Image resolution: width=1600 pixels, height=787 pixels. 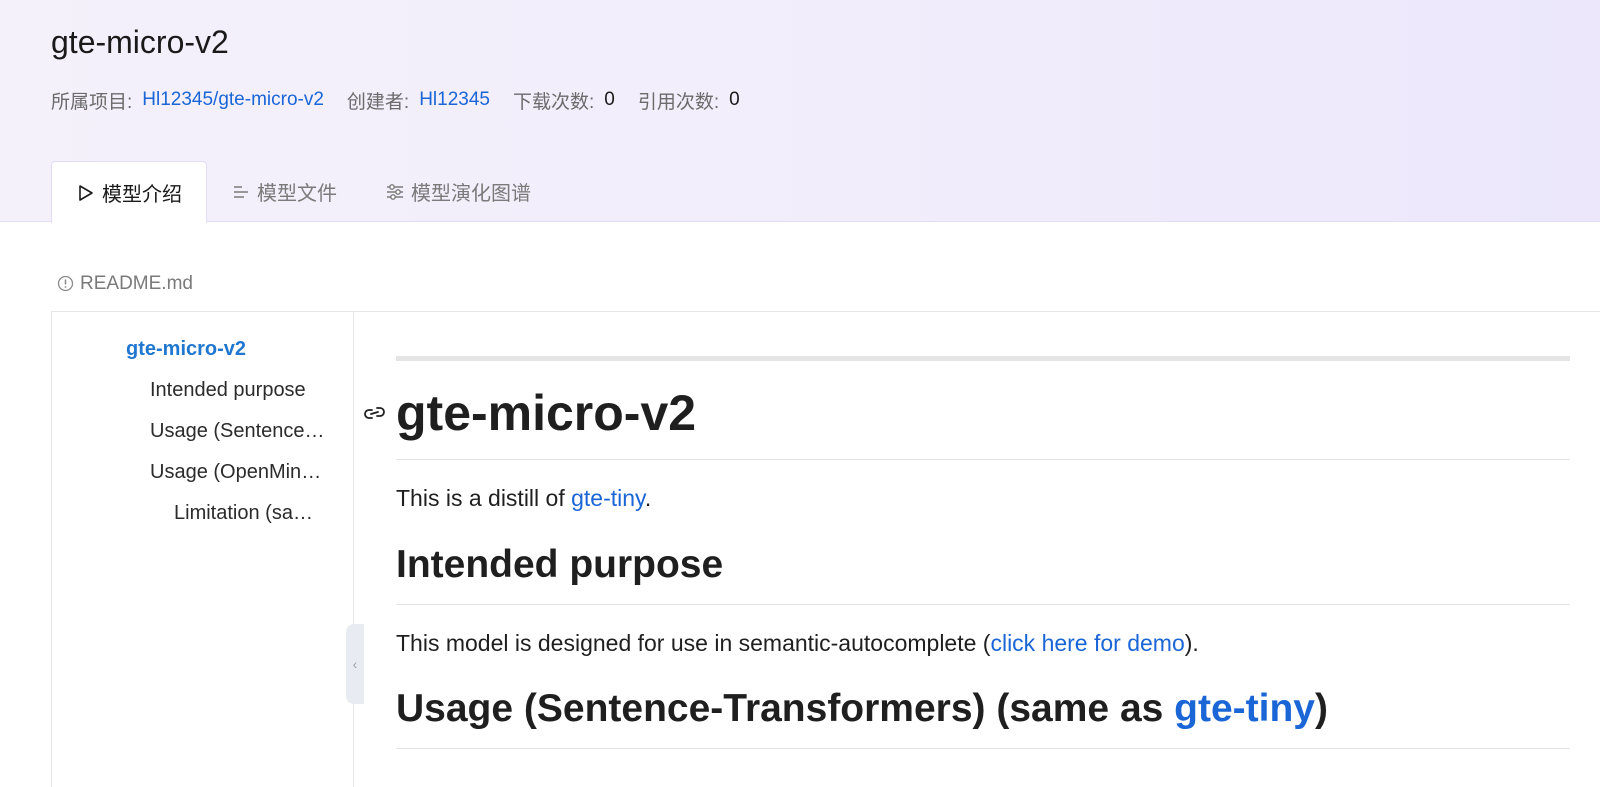 I want to click on page-title: gte-micro-v2, so click(x=140, y=42).